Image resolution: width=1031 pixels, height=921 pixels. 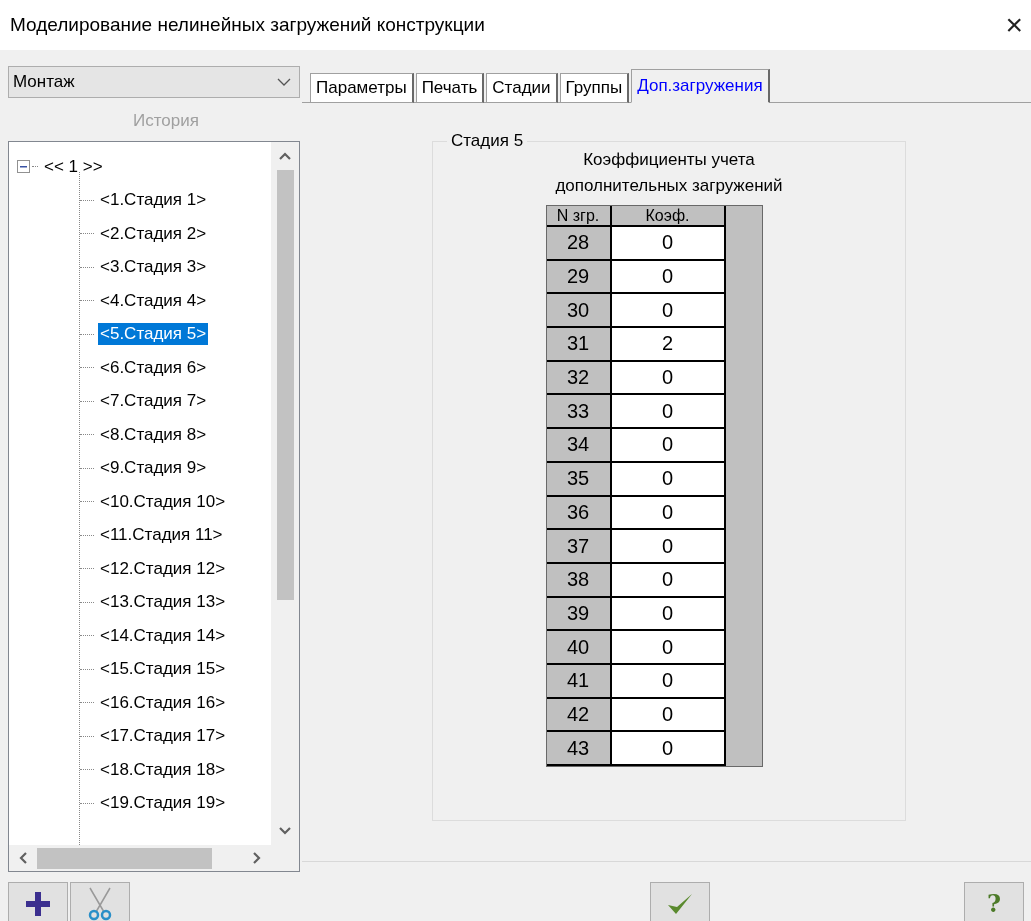 What do you see at coordinates (579, 648) in the screenshot?
I see `table-cell: 40` at bounding box center [579, 648].